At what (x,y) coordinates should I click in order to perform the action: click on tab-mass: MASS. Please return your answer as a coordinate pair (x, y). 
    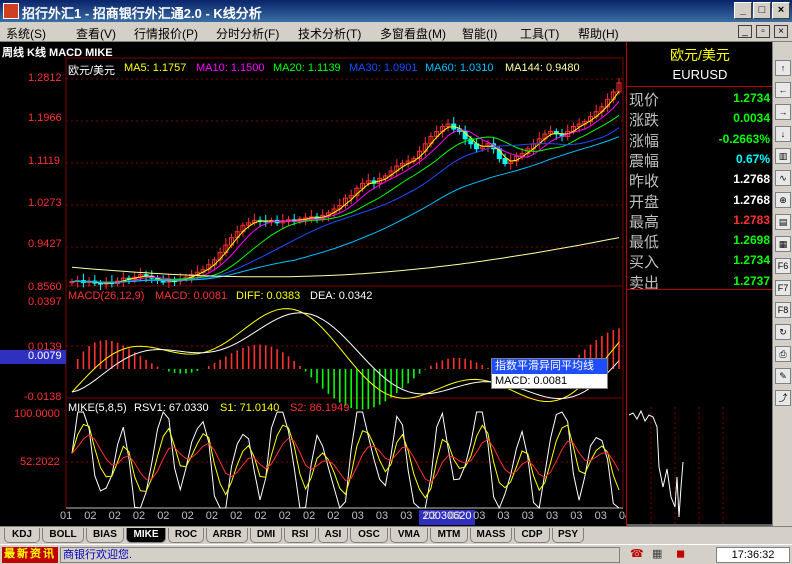
    Looking at the image, I should click on (491, 535).